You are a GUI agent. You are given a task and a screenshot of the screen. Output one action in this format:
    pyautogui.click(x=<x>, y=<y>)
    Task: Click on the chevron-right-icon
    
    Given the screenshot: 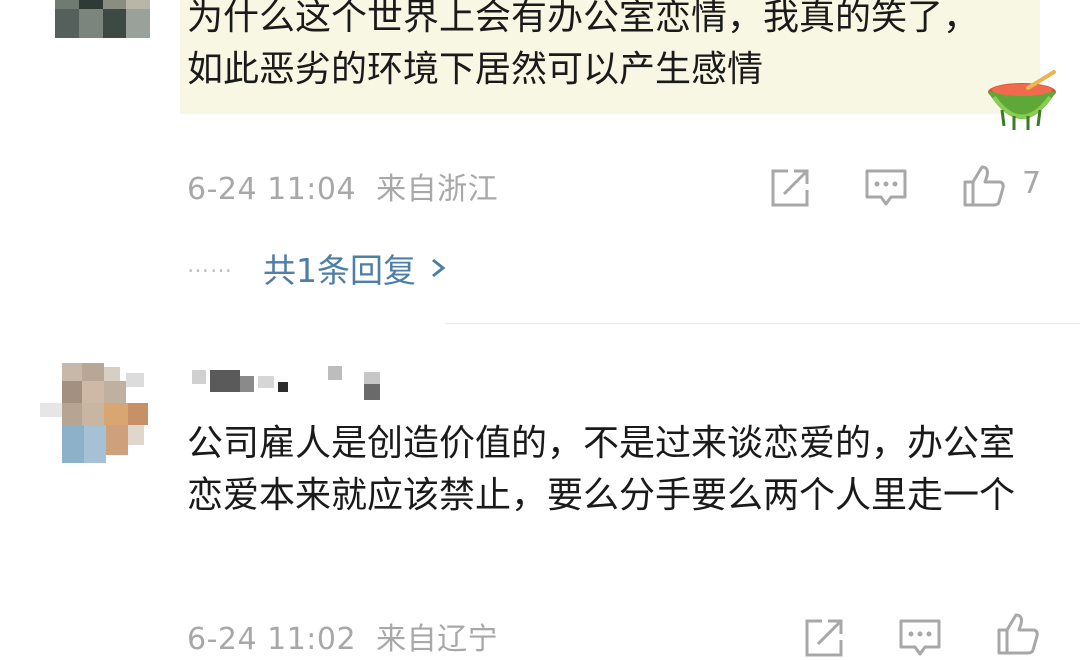 What is the action you would take?
    pyautogui.click(x=439, y=268)
    